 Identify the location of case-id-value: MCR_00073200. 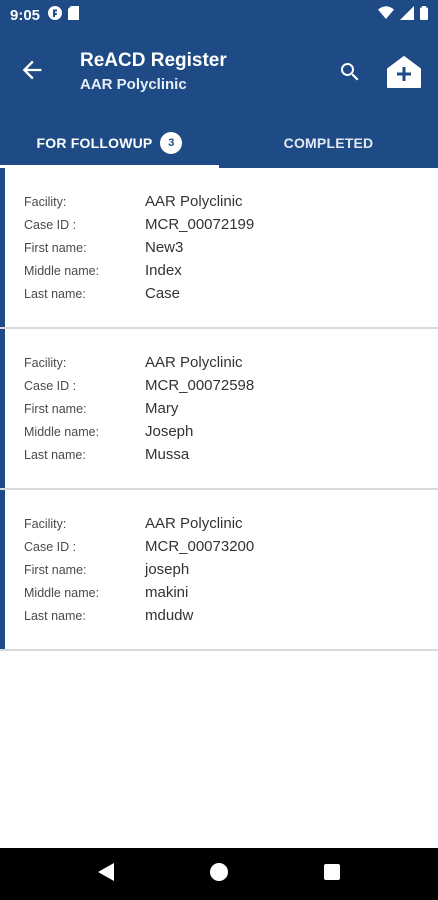
(200, 546).